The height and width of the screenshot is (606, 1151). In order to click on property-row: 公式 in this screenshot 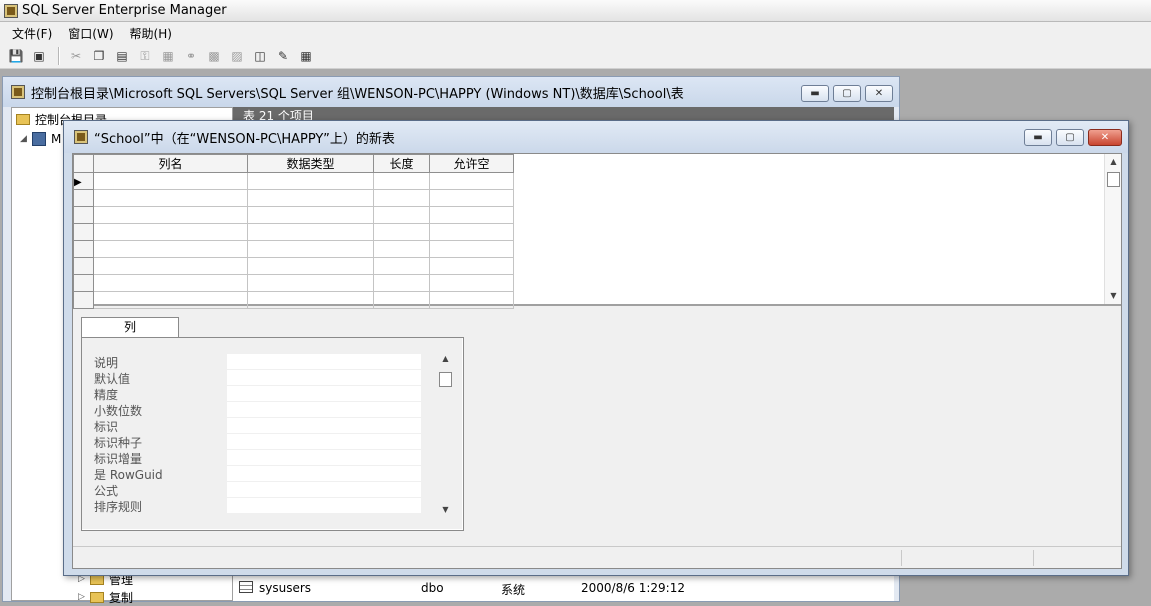, I will do `click(259, 490)`.